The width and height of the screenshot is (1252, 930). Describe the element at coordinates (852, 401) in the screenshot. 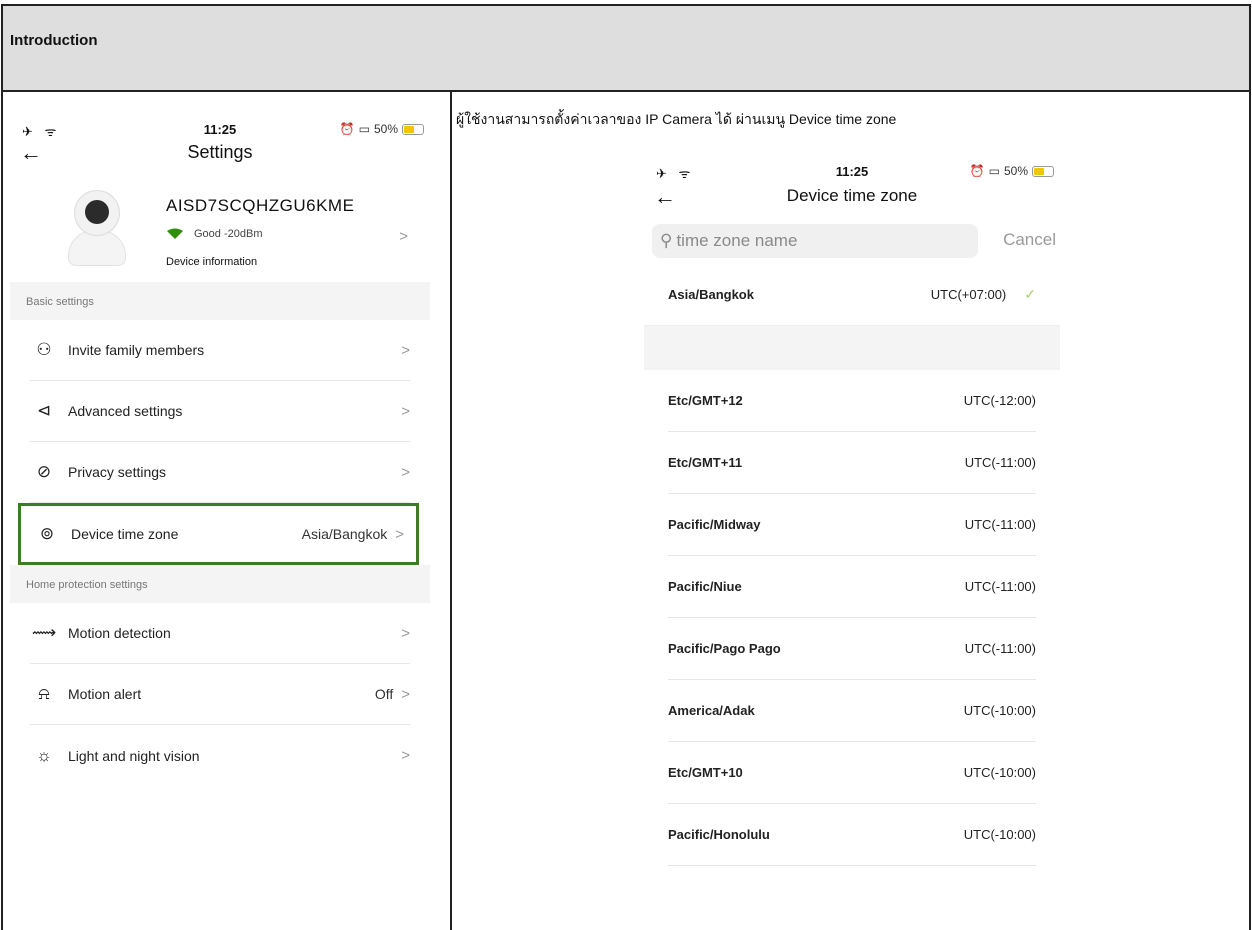

I see `list-item: Etc/GMT+12 UTC(-12:00)` at that location.